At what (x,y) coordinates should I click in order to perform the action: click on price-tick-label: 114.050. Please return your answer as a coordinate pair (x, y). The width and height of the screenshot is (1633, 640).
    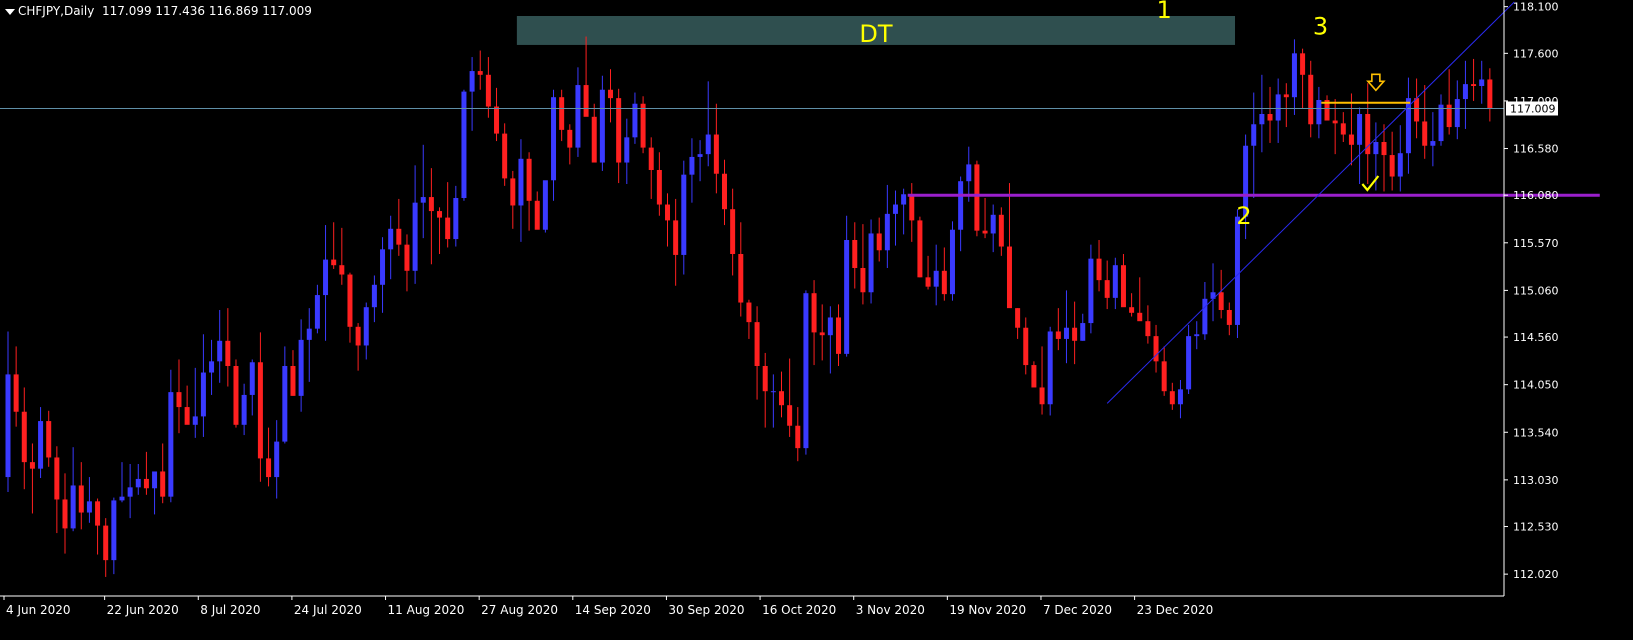
    Looking at the image, I should click on (1536, 385).